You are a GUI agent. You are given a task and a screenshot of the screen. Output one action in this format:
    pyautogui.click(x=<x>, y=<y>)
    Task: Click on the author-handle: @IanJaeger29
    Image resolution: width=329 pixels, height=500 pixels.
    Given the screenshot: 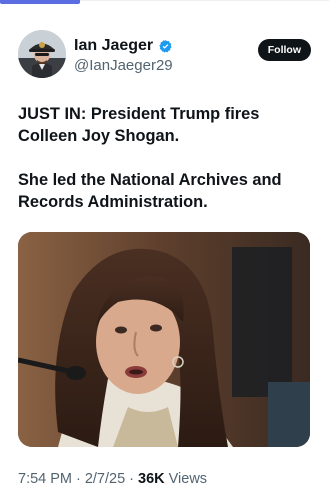 What is the action you would take?
    pyautogui.click(x=123, y=65)
    